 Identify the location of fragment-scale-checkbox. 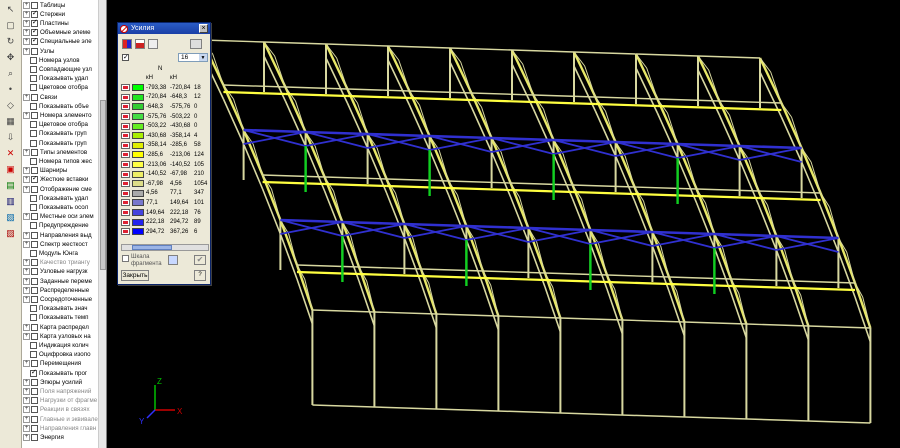
(125, 258).